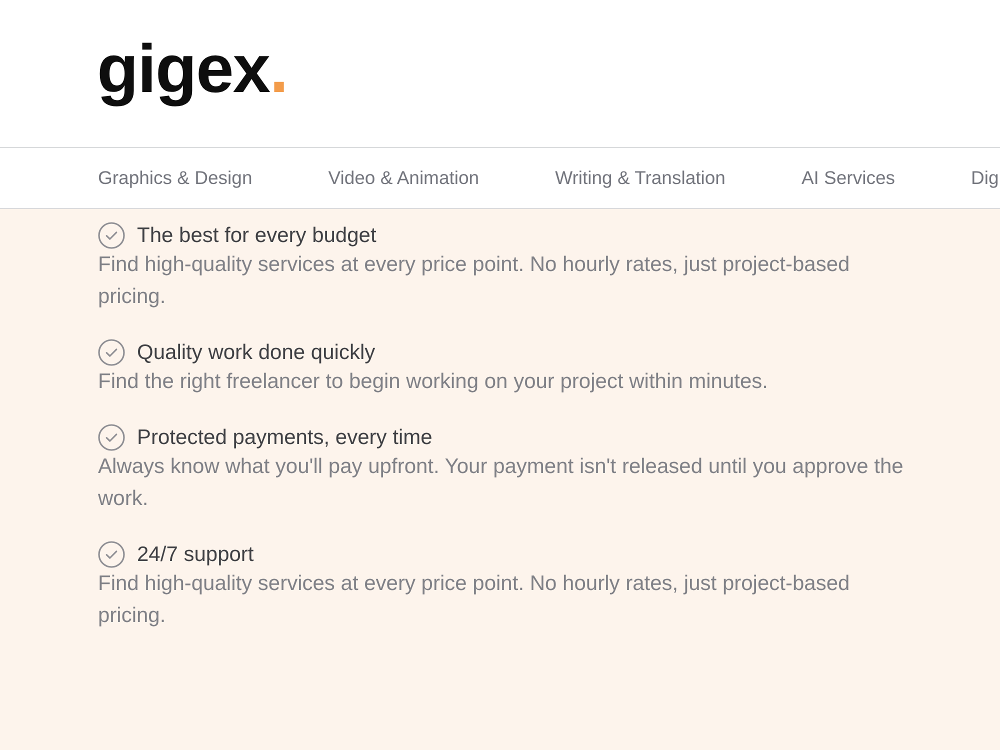  What do you see at coordinates (985, 178) in the screenshot?
I see `category-link: Dig` at bounding box center [985, 178].